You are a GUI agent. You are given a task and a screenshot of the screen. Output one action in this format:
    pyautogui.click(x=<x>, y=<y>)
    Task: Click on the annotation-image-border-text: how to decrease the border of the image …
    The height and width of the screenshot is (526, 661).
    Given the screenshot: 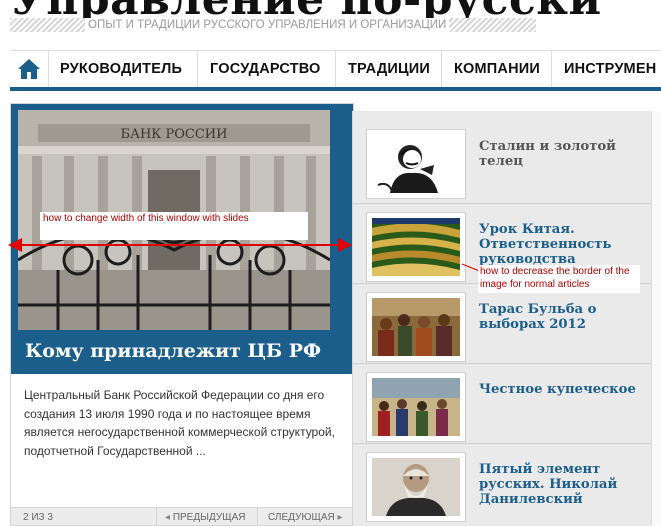 What is the action you would take?
    pyautogui.click(x=555, y=278)
    